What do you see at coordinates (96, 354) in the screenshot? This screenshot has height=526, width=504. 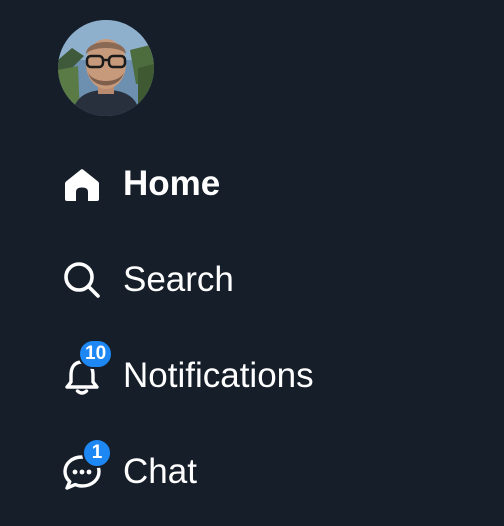 I see `notifications-count-badge: 10` at bounding box center [96, 354].